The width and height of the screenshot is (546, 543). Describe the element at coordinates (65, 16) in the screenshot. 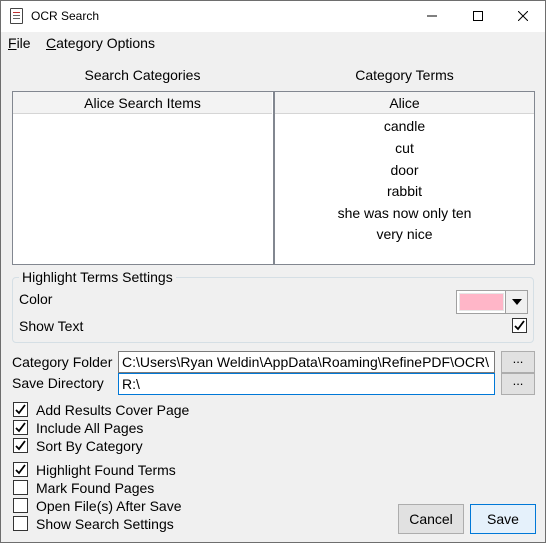

I see `window-title: OCR Search` at that location.